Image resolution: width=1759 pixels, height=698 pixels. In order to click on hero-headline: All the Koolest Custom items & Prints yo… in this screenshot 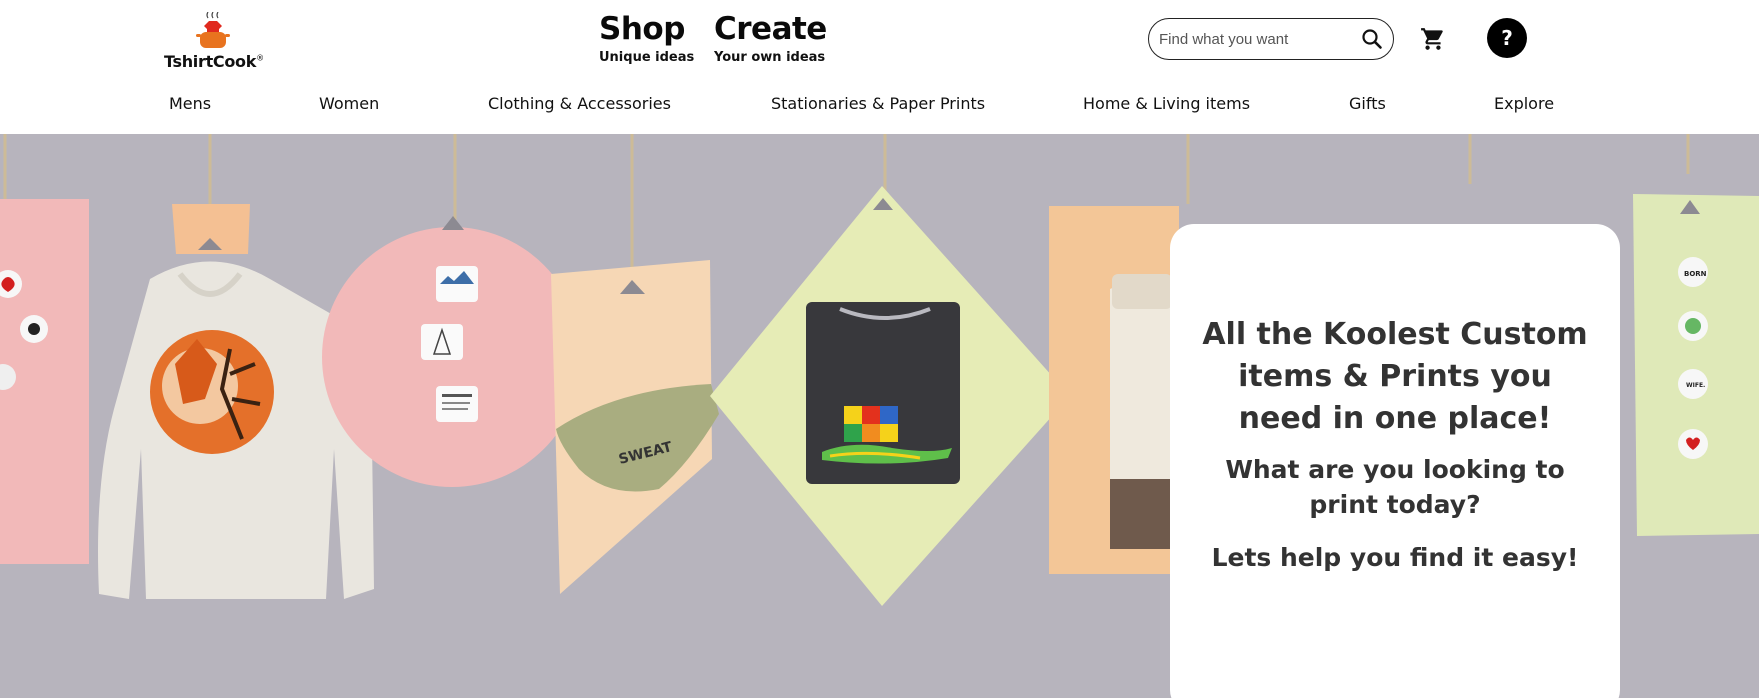, I will do `click(1395, 376)`.